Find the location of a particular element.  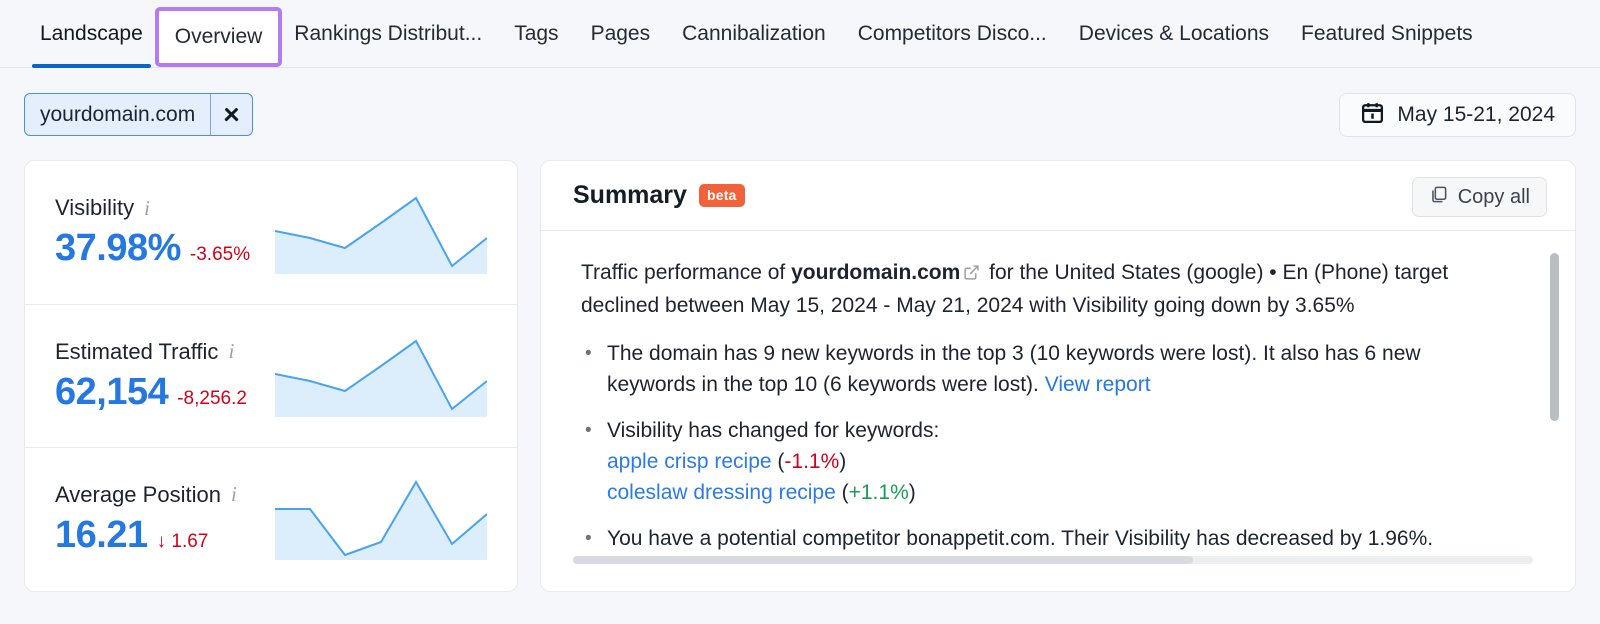

metric-left: Average Position i 16.21 ↓ 1.67 is located at coordinates (146, 519).